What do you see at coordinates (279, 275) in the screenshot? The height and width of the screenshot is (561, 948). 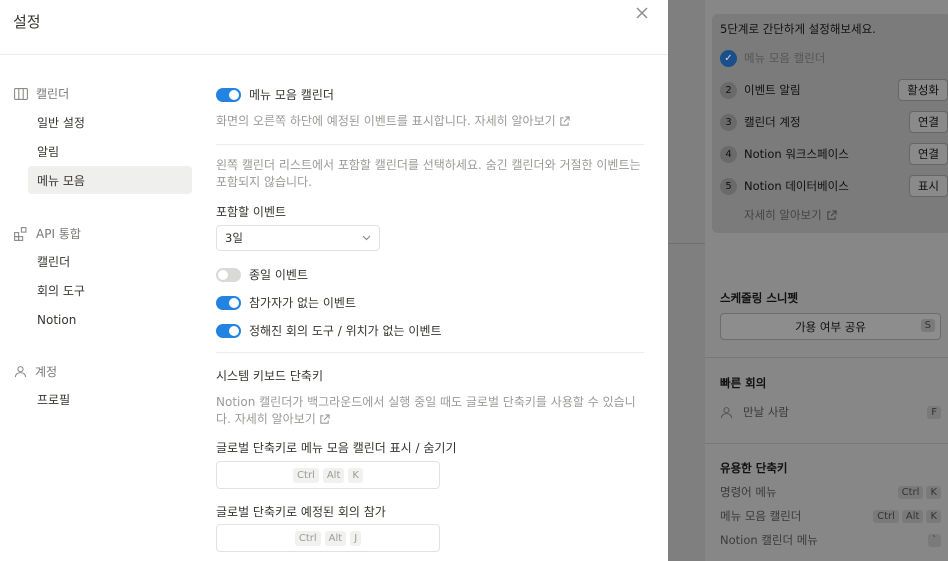 I see `toggle-label: 종일 이벤트` at bounding box center [279, 275].